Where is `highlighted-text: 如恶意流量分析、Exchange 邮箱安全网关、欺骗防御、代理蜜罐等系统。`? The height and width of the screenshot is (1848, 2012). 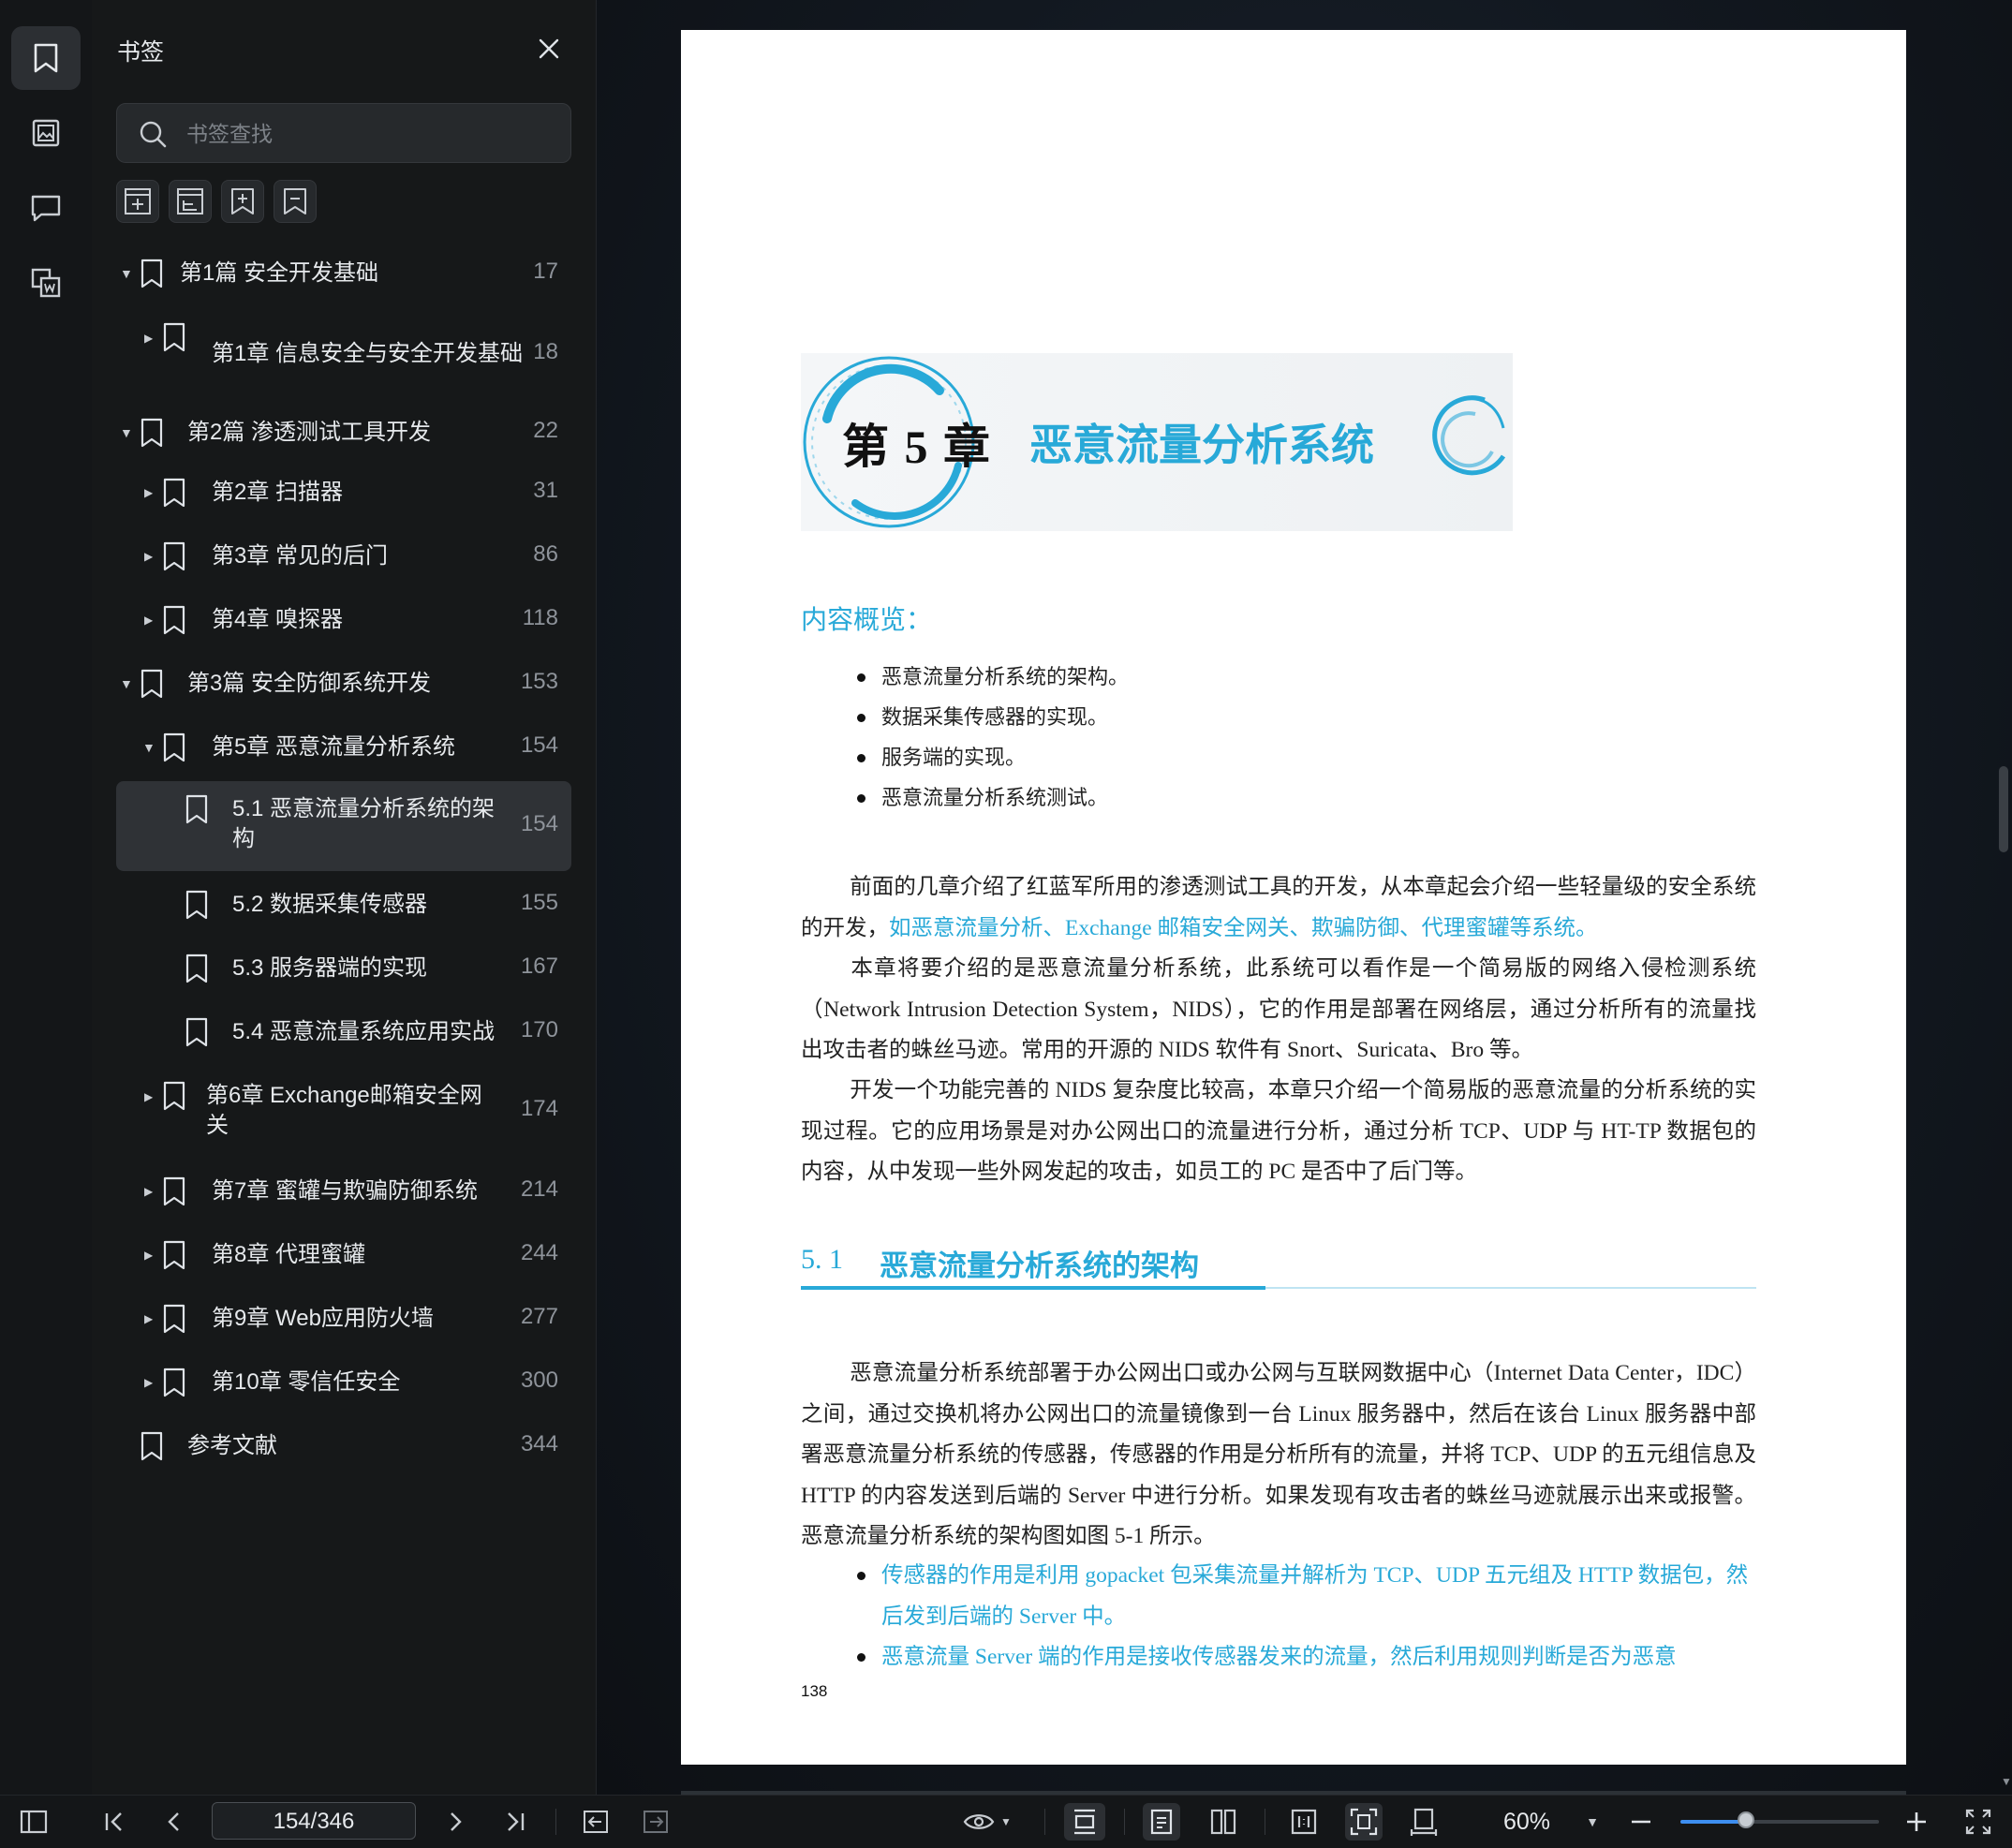
highlighted-text: 如恶意流量分析、Exchange 邮箱安全网关、欺骗防御、代理蜜罐等系统。 is located at coordinates (1243, 928).